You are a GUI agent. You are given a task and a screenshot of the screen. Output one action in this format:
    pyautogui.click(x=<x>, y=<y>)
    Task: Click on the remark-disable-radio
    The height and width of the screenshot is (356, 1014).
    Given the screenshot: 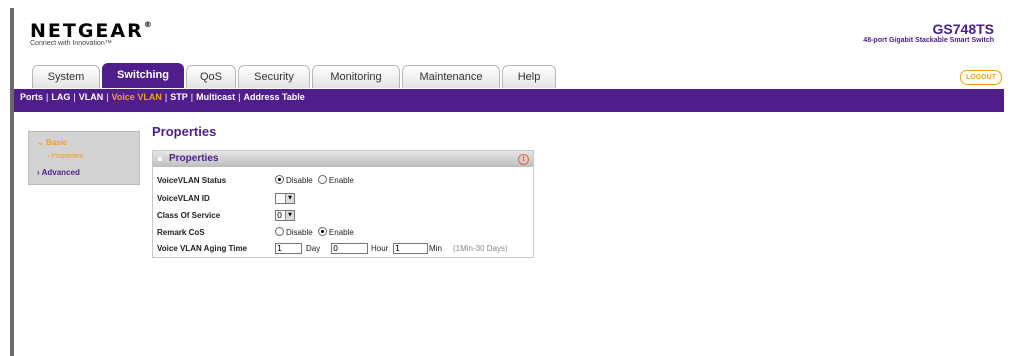 What is the action you would take?
    pyautogui.click(x=279, y=231)
    